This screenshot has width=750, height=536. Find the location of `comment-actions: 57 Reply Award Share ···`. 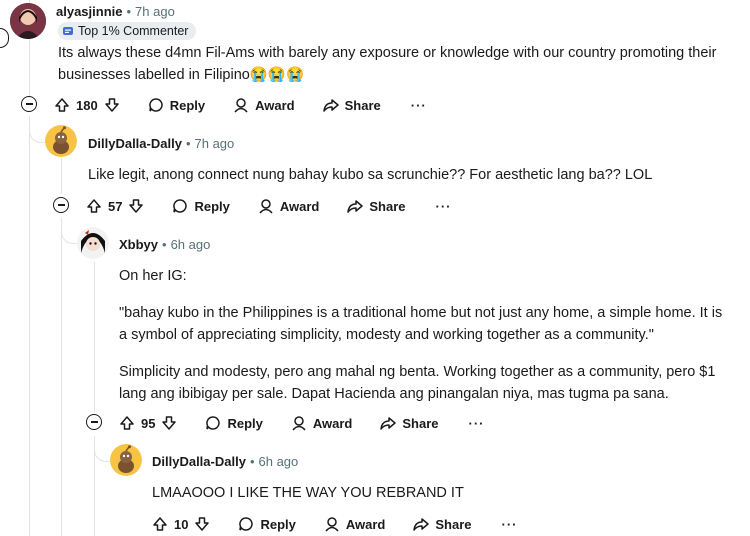

comment-actions: 57 Reply Award Share ··· is located at coordinates (269, 206).